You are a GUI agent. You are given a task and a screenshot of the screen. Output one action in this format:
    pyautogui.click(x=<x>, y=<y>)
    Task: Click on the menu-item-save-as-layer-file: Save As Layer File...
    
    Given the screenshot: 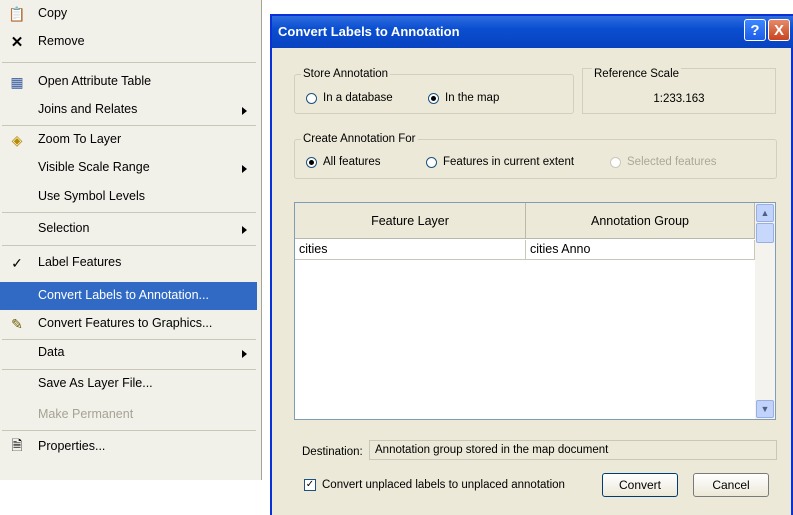 What is the action you would take?
    pyautogui.click(x=128, y=384)
    